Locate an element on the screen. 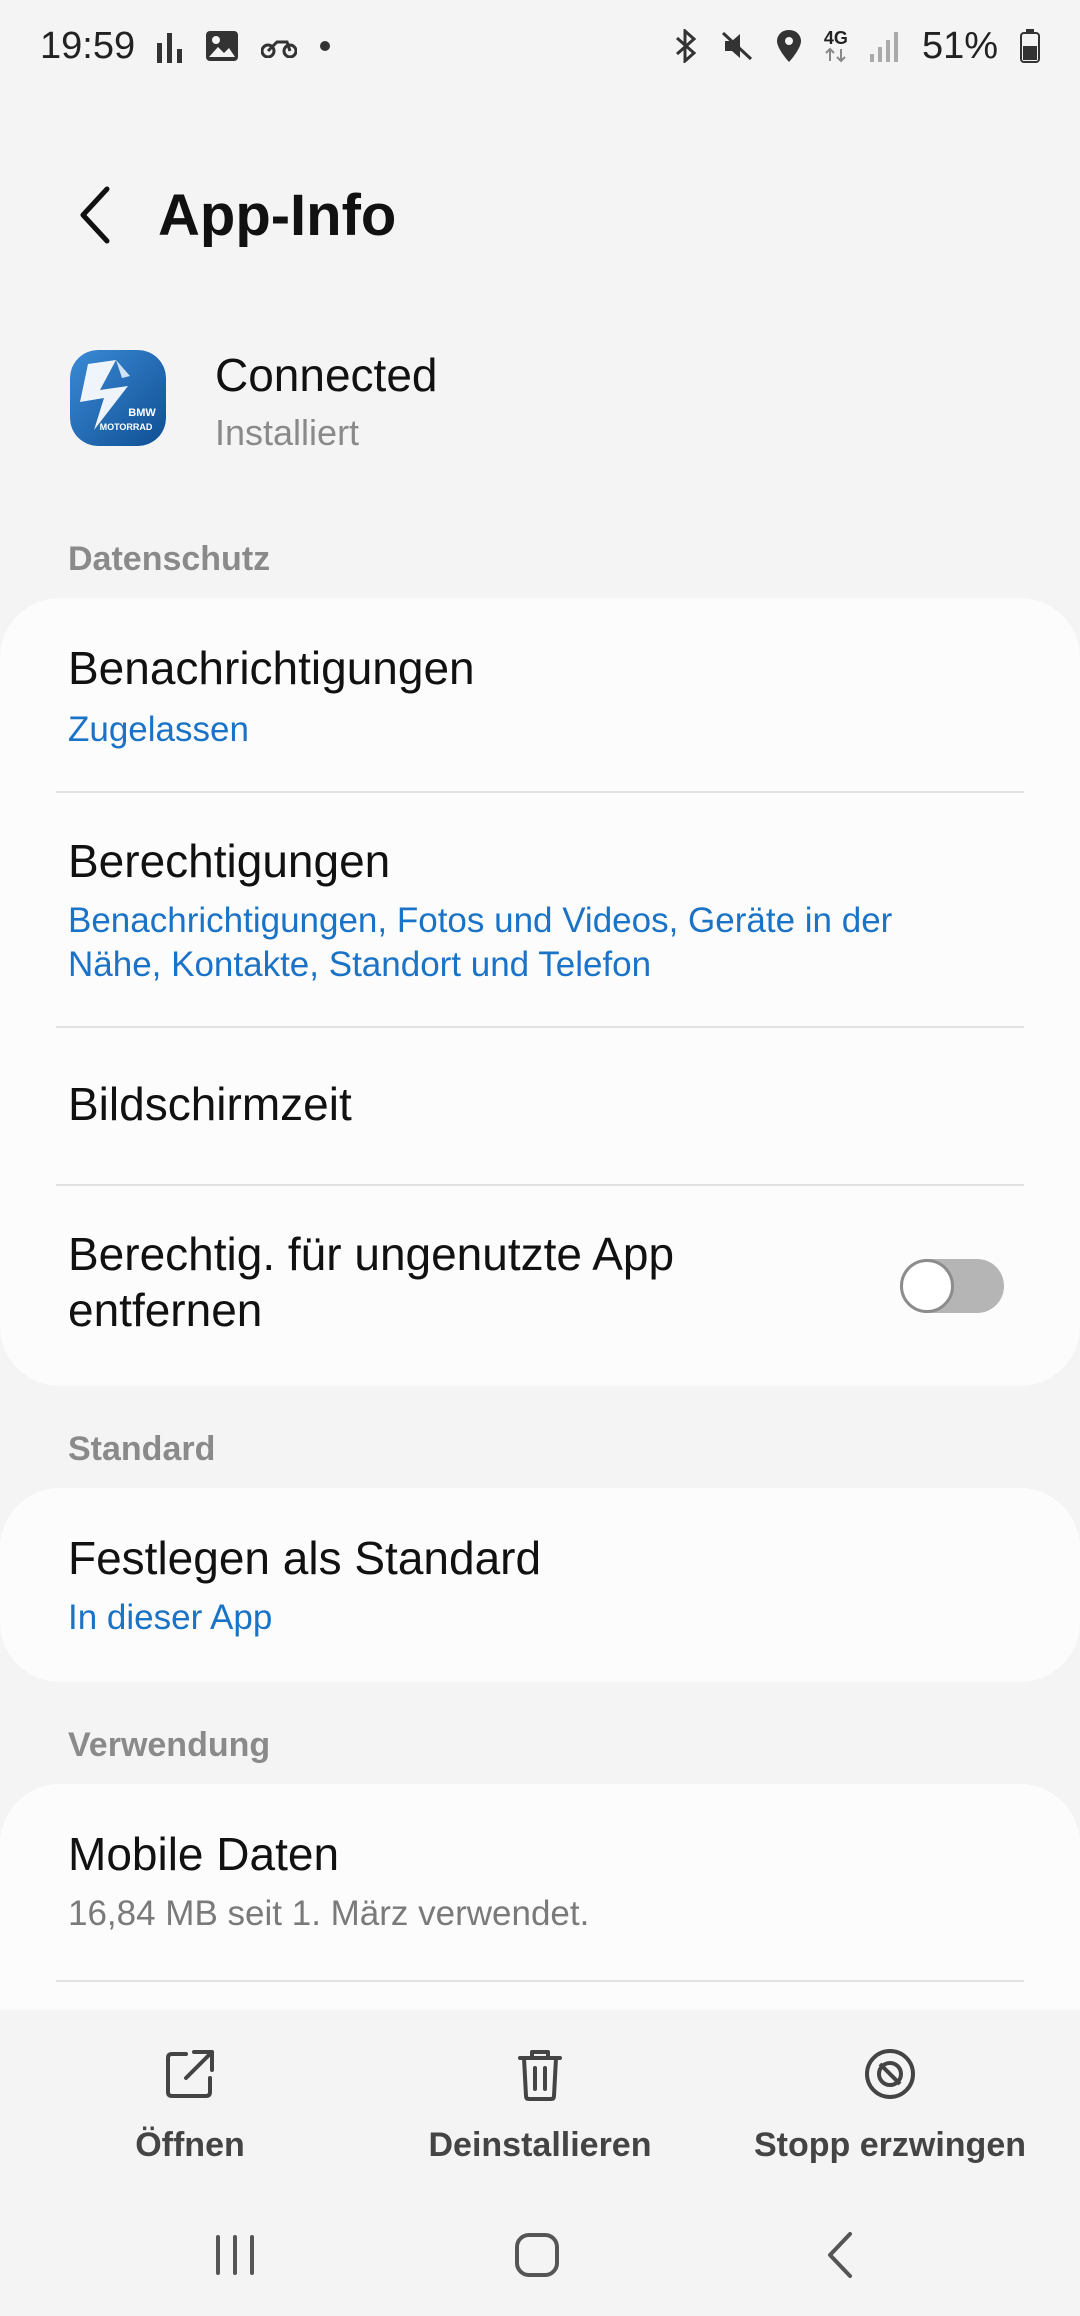 The width and height of the screenshot is (1080, 2316). force-stop-label: Stopp erzwingen is located at coordinates (890, 2145).